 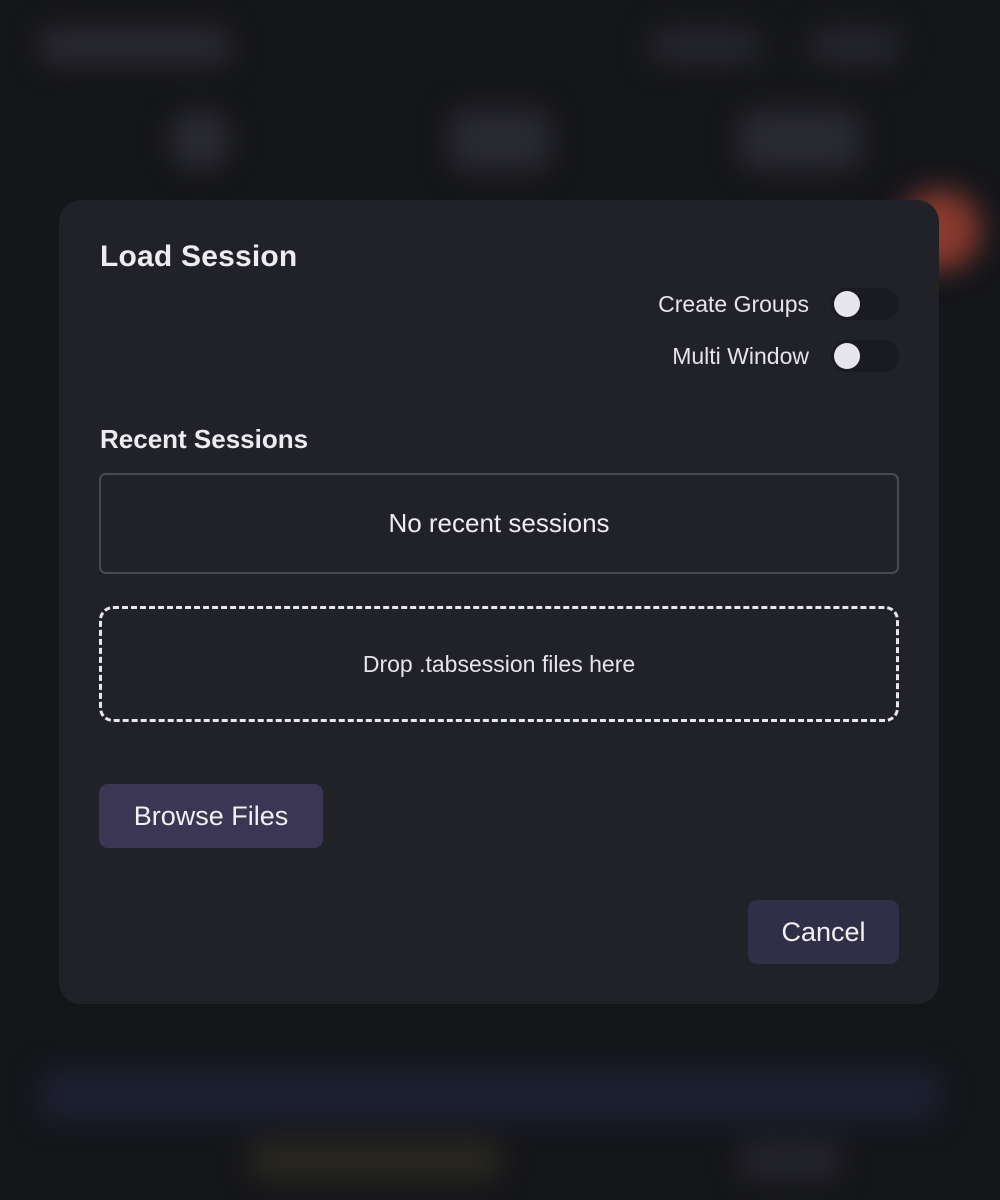 What do you see at coordinates (740, 355) in the screenshot?
I see `multi-window-label: Multi Window` at bounding box center [740, 355].